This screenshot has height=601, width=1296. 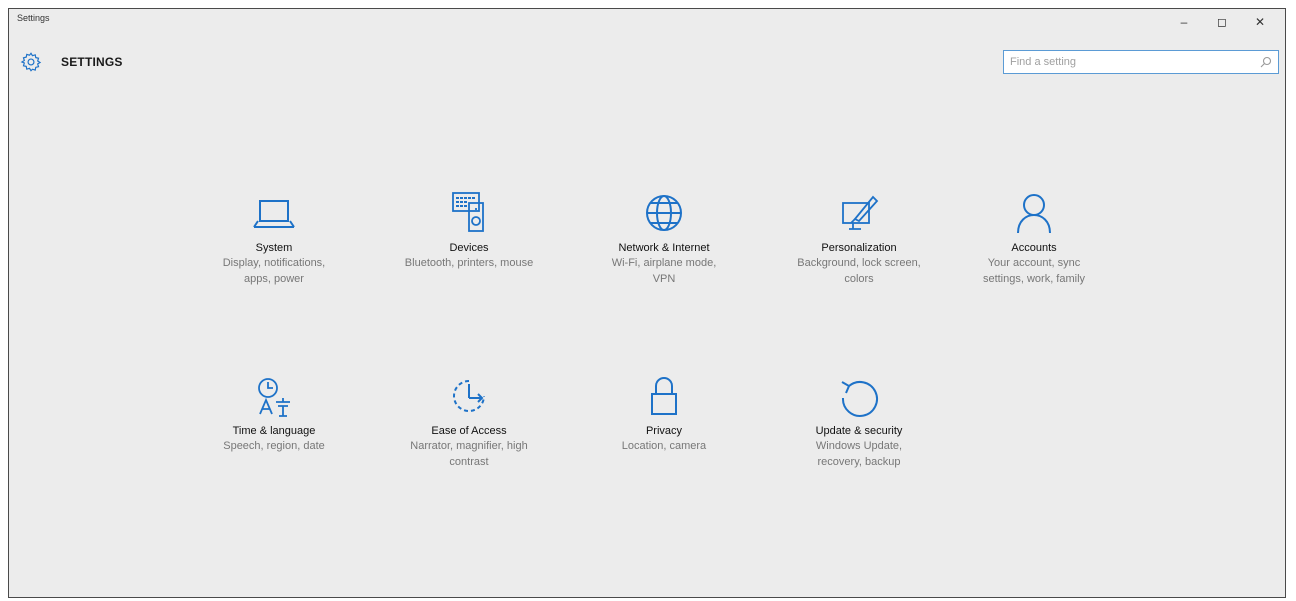 What do you see at coordinates (859, 431) in the screenshot?
I see `category-label: Update & security` at bounding box center [859, 431].